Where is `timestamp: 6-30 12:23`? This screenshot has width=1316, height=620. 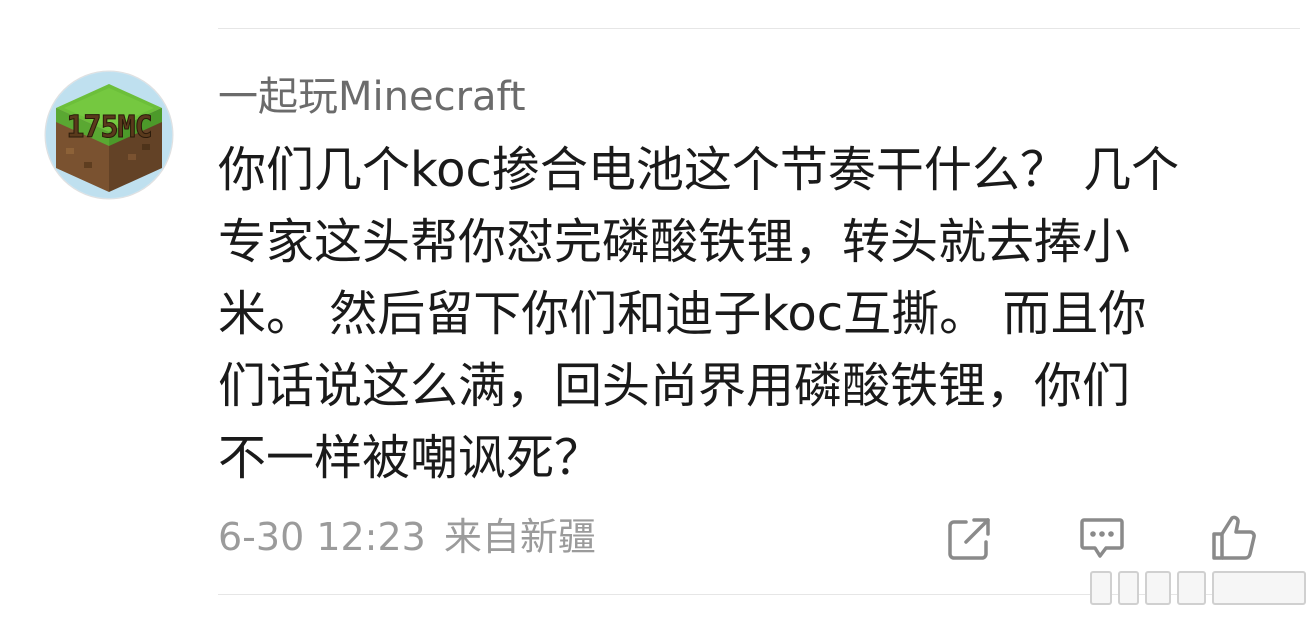
timestamp: 6-30 12:23 is located at coordinates (322, 537).